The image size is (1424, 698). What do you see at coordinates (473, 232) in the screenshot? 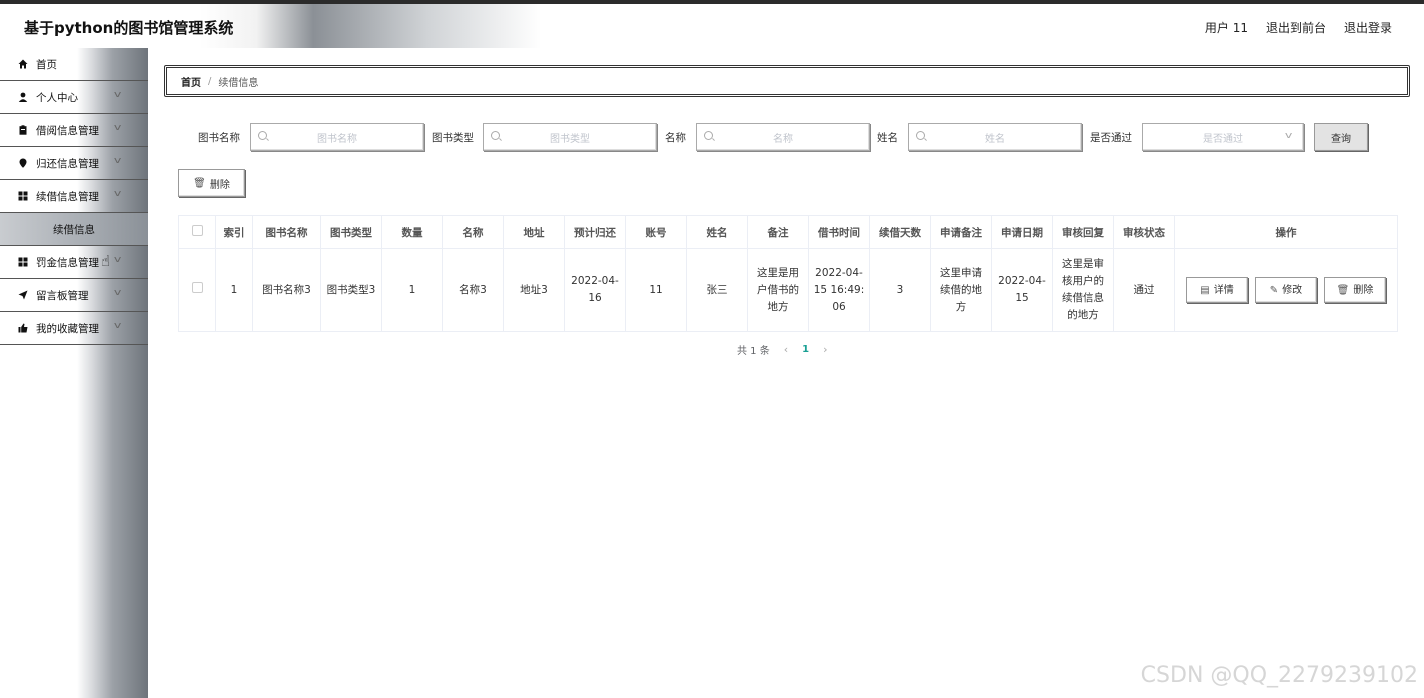
I see `column-header: 名称` at bounding box center [473, 232].